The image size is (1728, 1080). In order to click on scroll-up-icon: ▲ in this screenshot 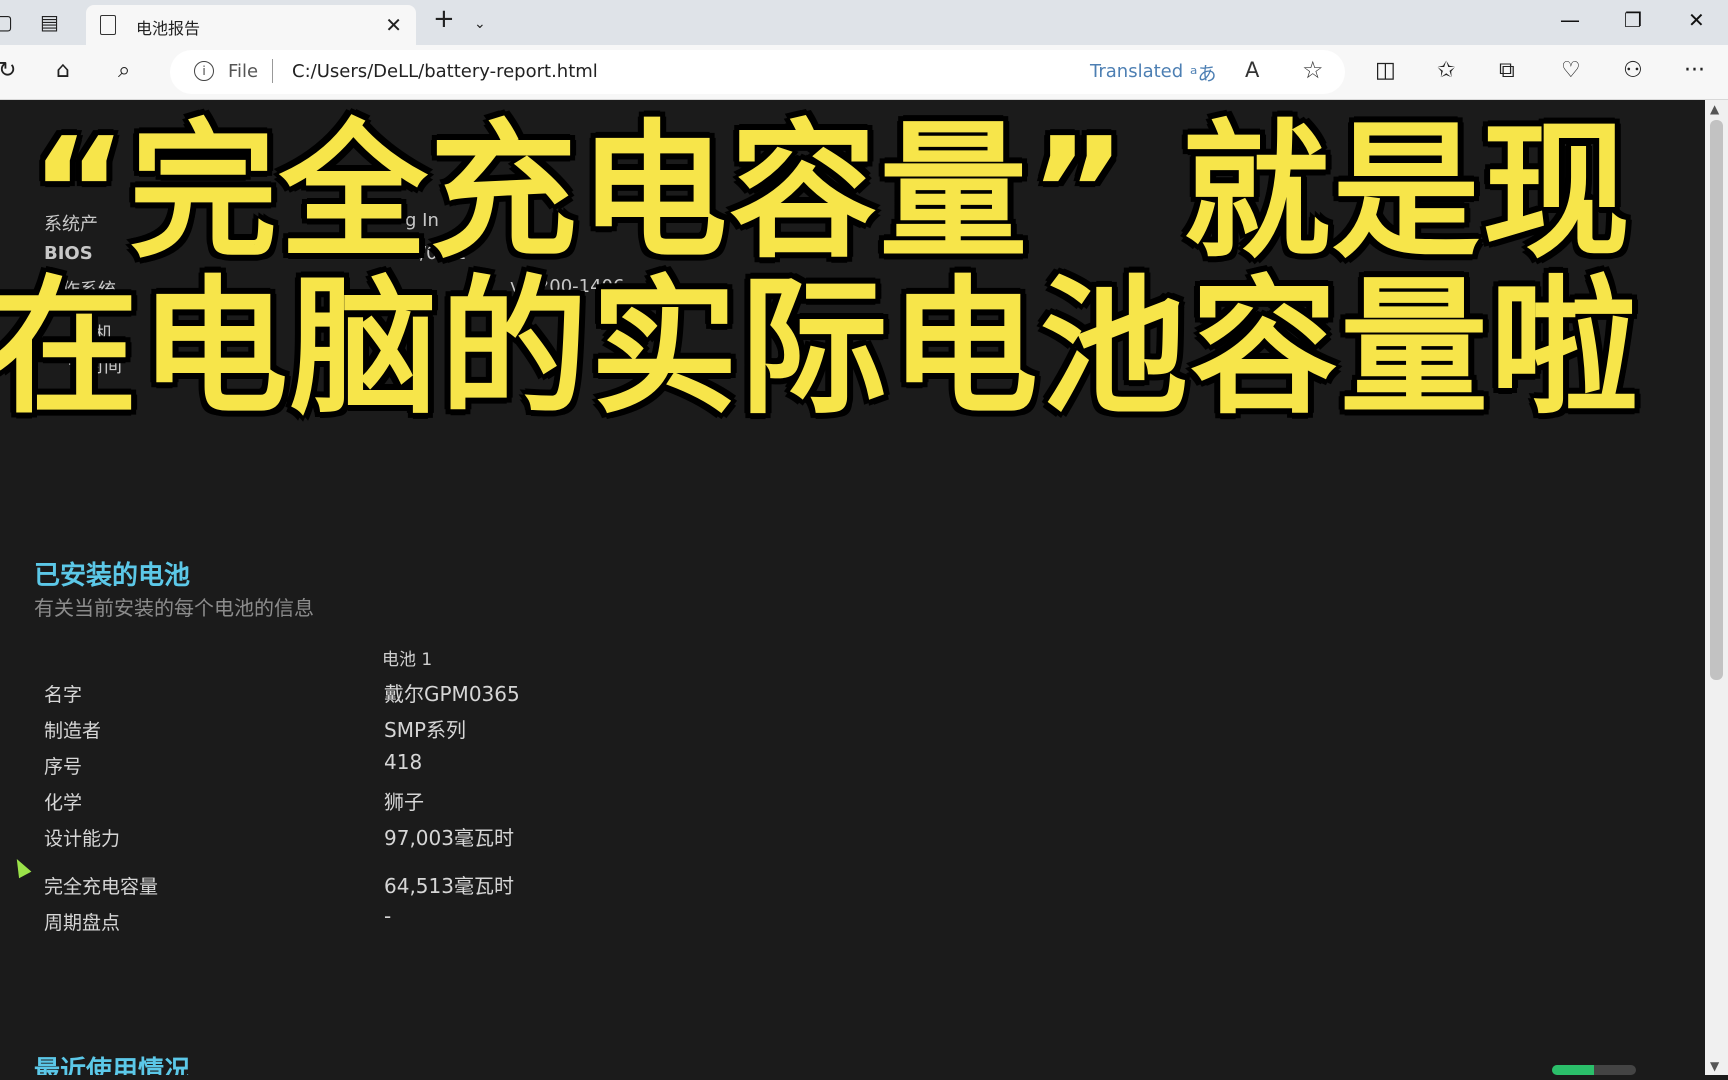, I will do `click(1714, 109)`.